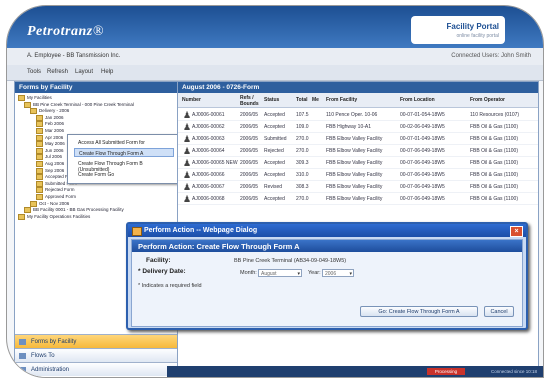 The width and height of the screenshot is (548, 381). Describe the element at coordinates (422, 139) in the screenshot. I see `table-cell: 00-07-01-049-18W5` at that location.